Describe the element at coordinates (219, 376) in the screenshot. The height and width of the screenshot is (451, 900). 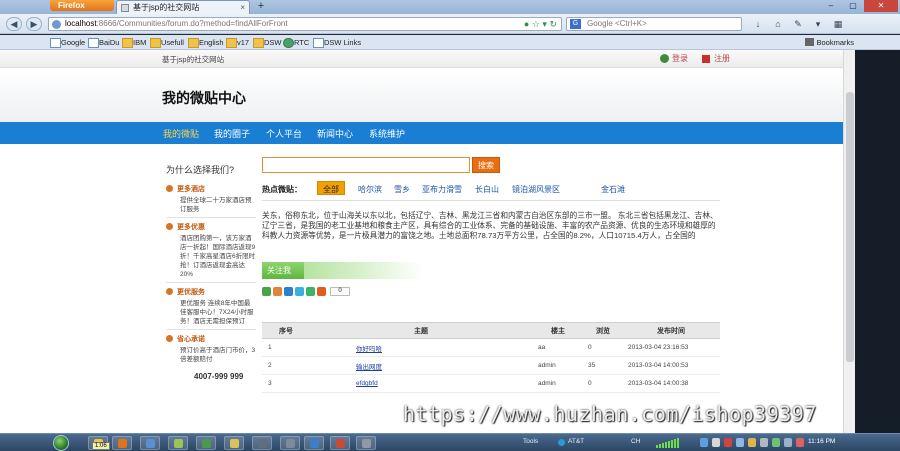
I see `hotline-number: 4007-999 999` at that location.